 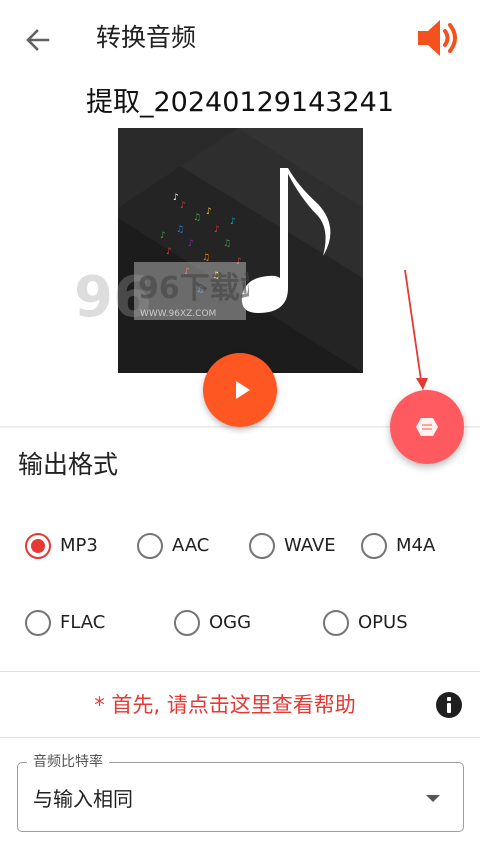 What do you see at coordinates (68, 464) in the screenshot?
I see `output-format-title: 输出格式` at bounding box center [68, 464].